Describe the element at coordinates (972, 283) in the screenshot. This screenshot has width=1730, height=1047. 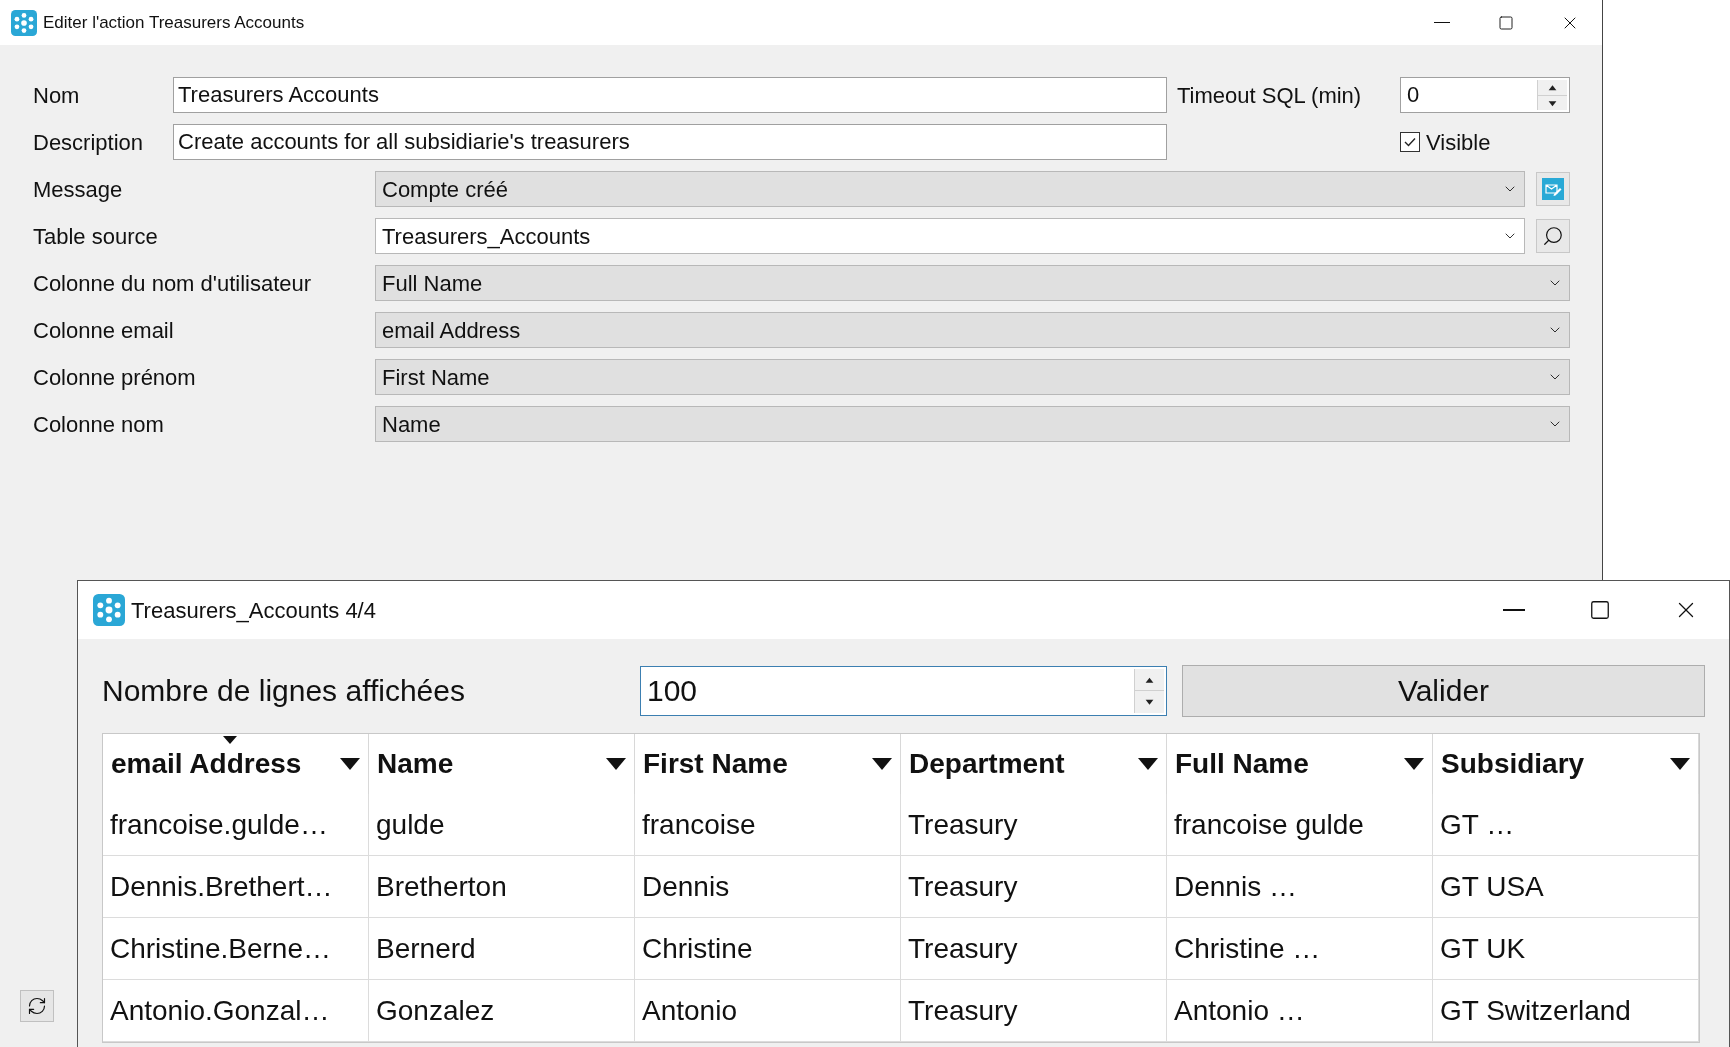
I see `dropdown-field: Full Name` at that location.